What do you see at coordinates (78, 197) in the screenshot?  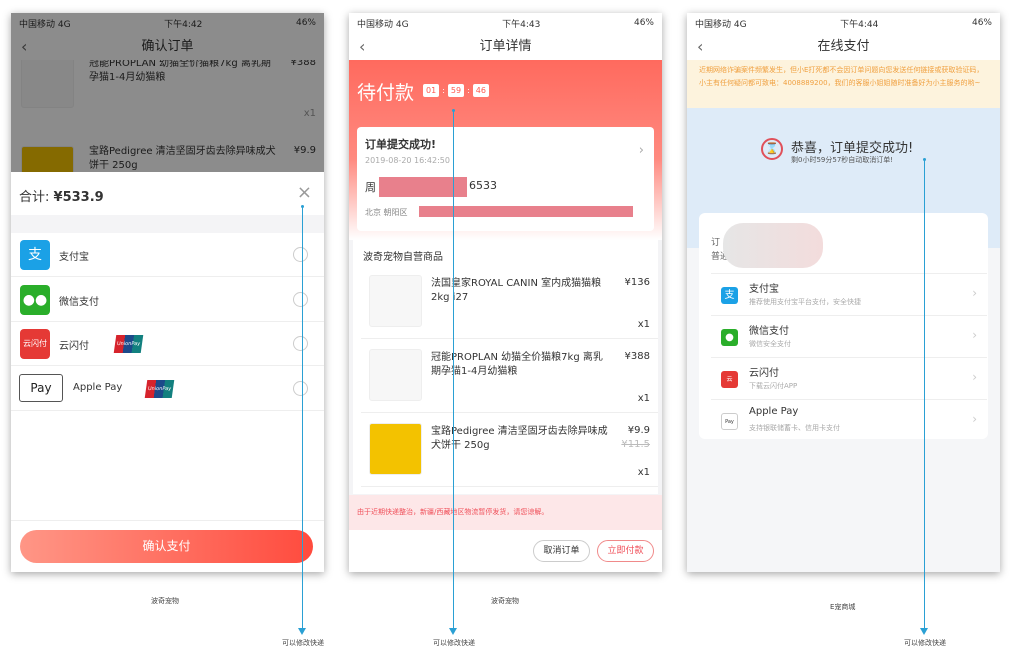 I see `total-value: ¥533.9` at bounding box center [78, 197].